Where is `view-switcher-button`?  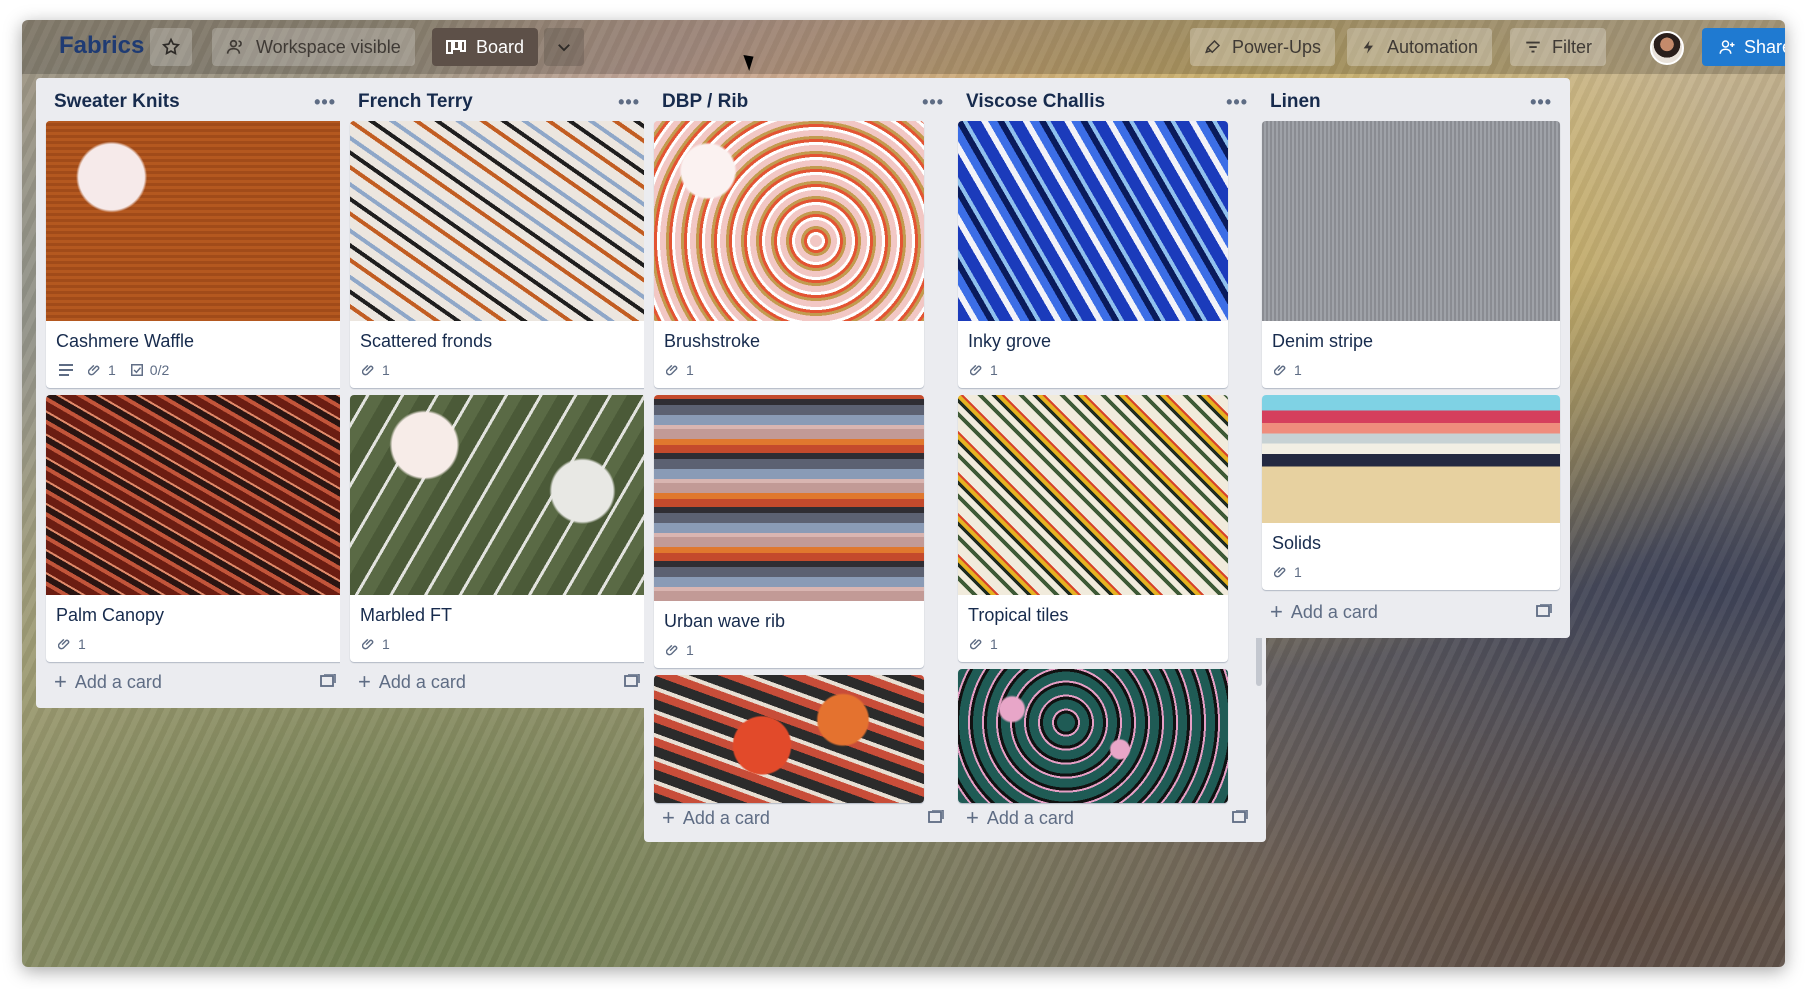 view-switcher-button is located at coordinates (564, 47).